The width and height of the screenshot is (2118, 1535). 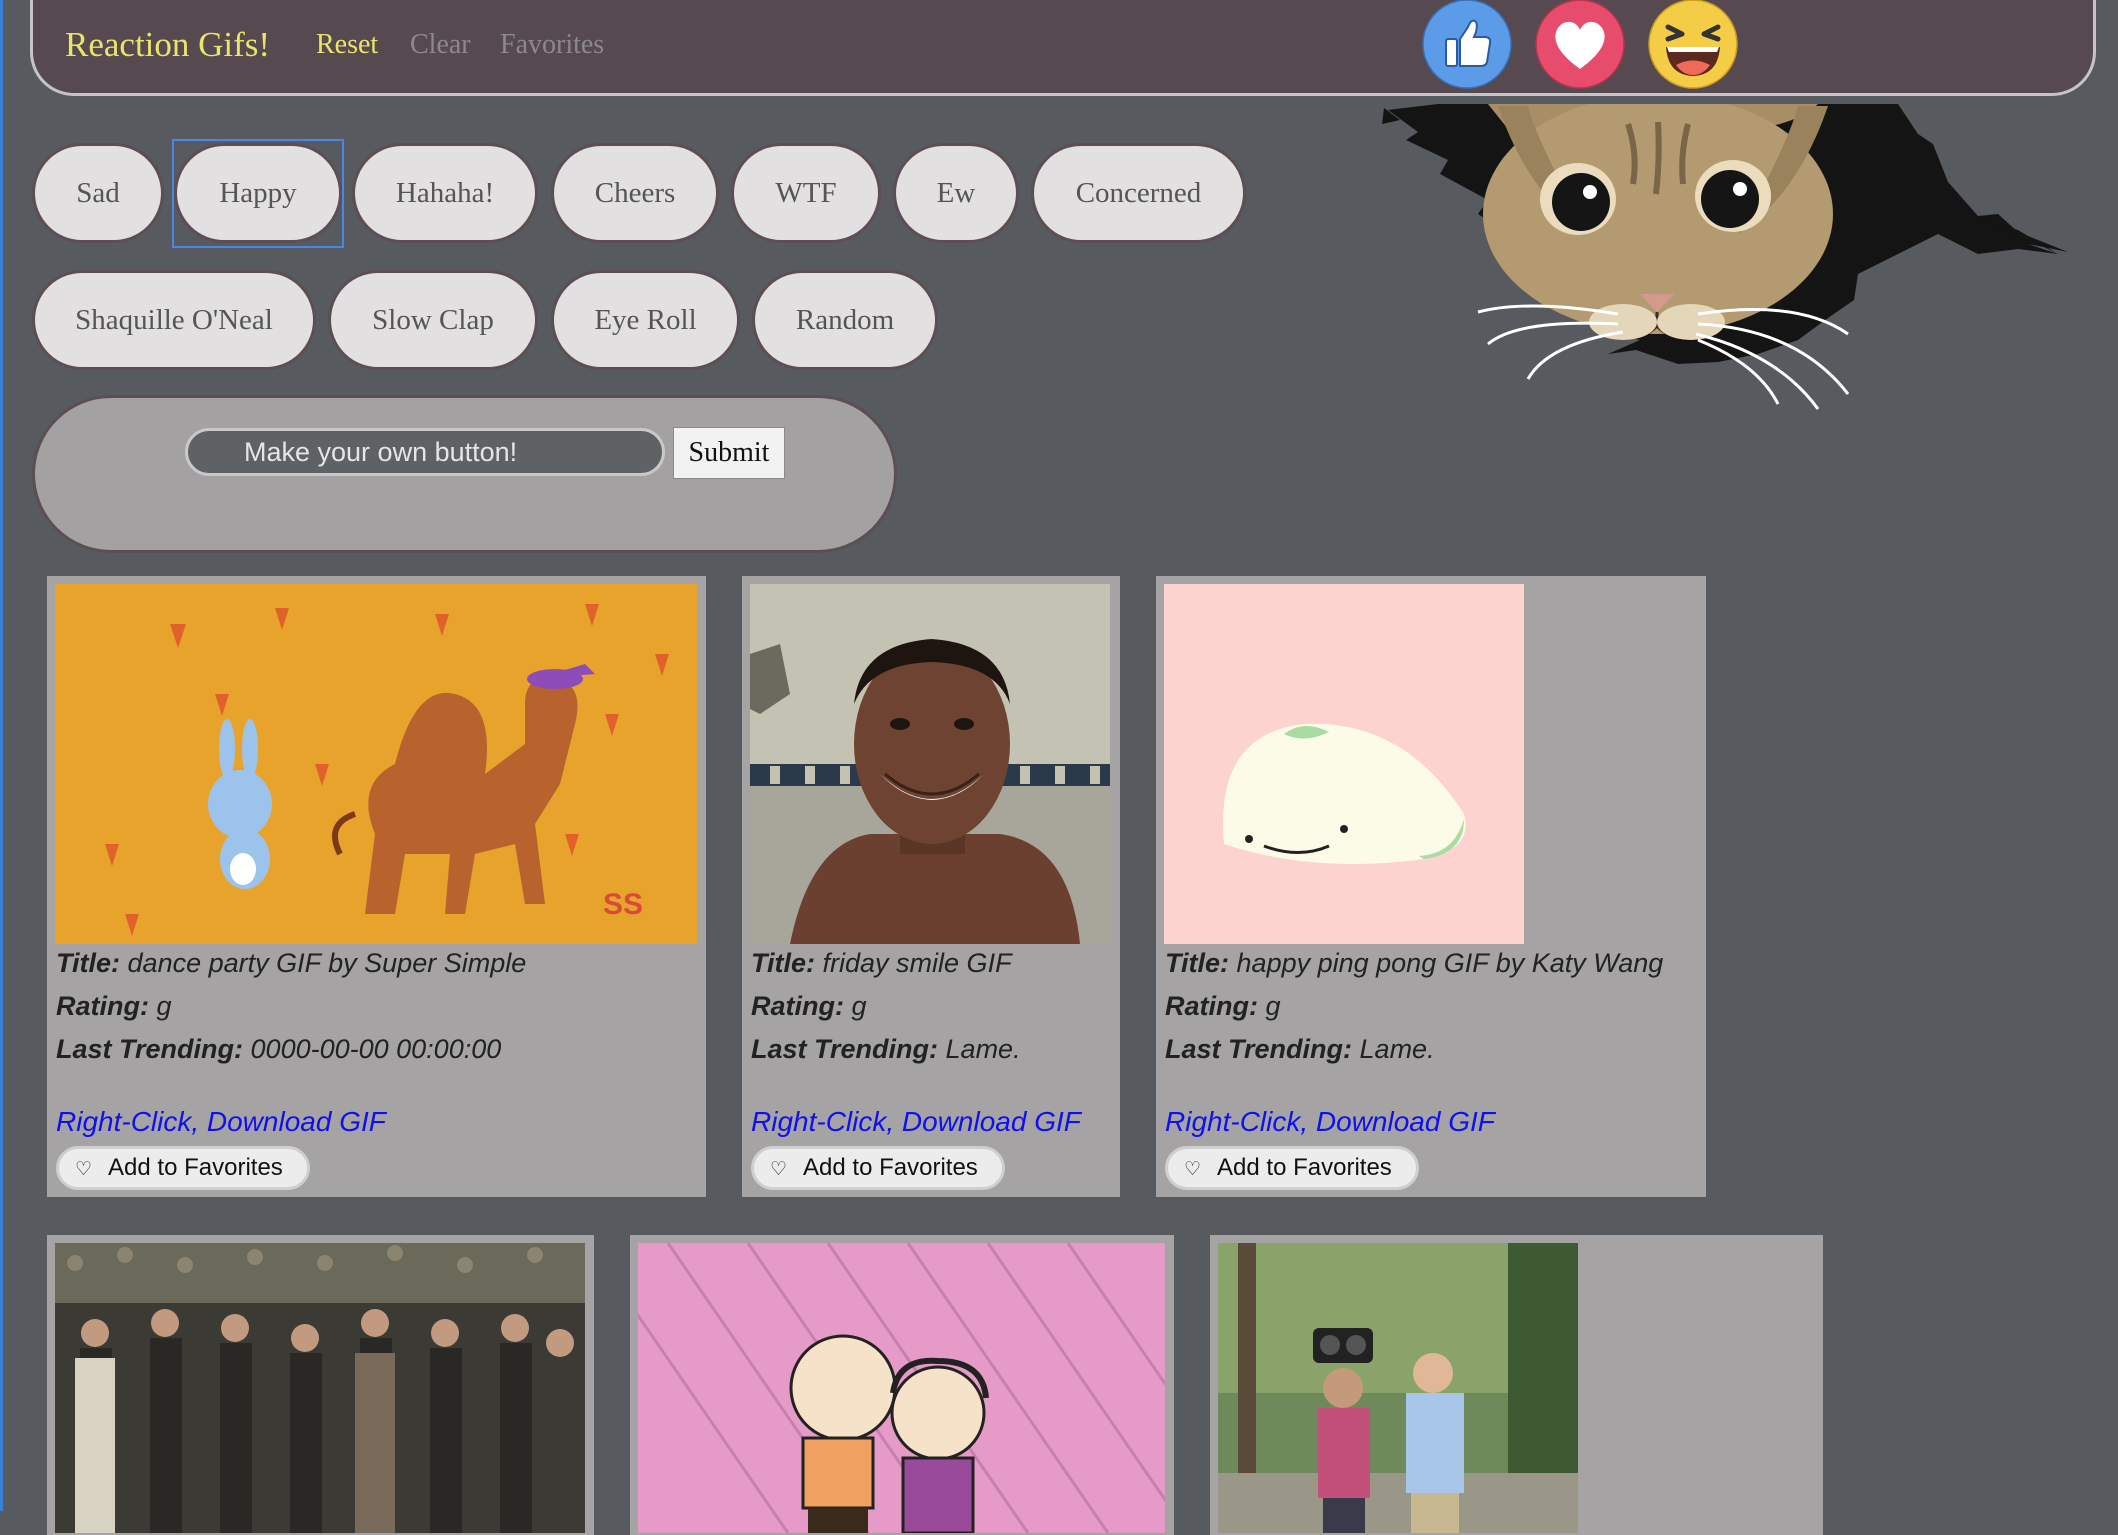 What do you see at coordinates (1450, 963) in the screenshot?
I see `gif-title: happy ping pong GIF by Katy Wang` at bounding box center [1450, 963].